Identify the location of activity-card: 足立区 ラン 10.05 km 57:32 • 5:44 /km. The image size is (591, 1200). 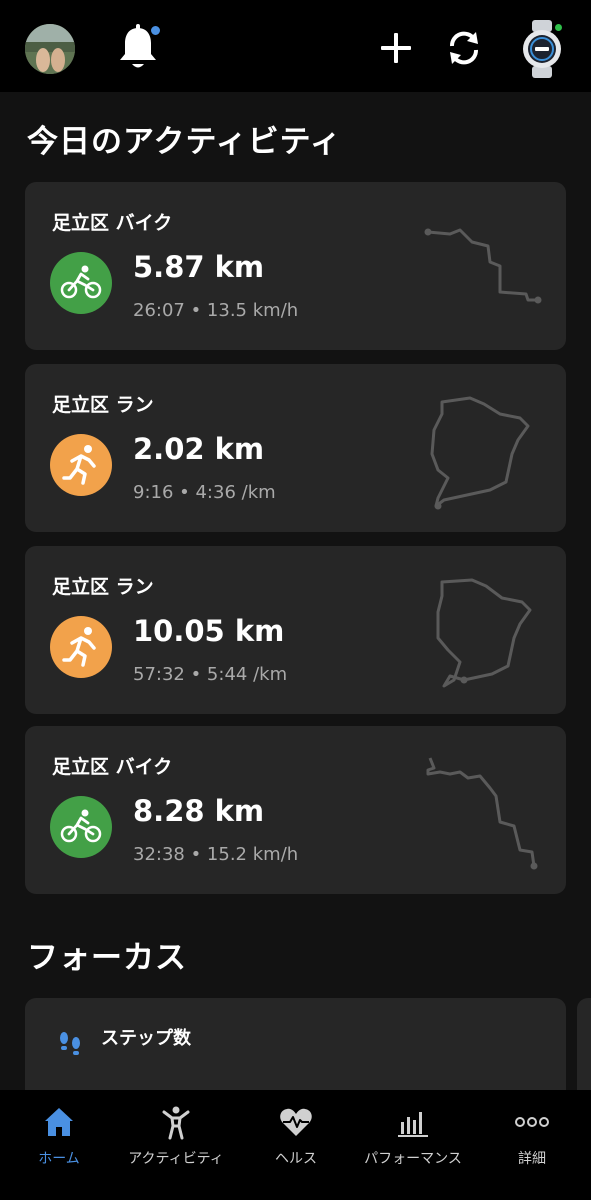
(295, 630).